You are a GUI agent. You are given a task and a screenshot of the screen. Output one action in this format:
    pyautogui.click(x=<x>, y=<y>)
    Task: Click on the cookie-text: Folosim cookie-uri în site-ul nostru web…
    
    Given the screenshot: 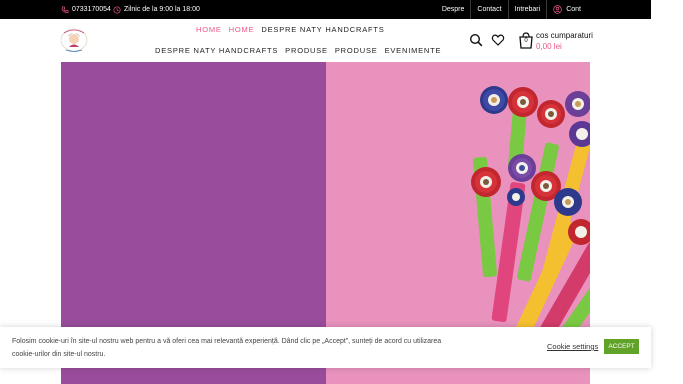 What is the action you would take?
    pyautogui.click(x=227, y=348)
    